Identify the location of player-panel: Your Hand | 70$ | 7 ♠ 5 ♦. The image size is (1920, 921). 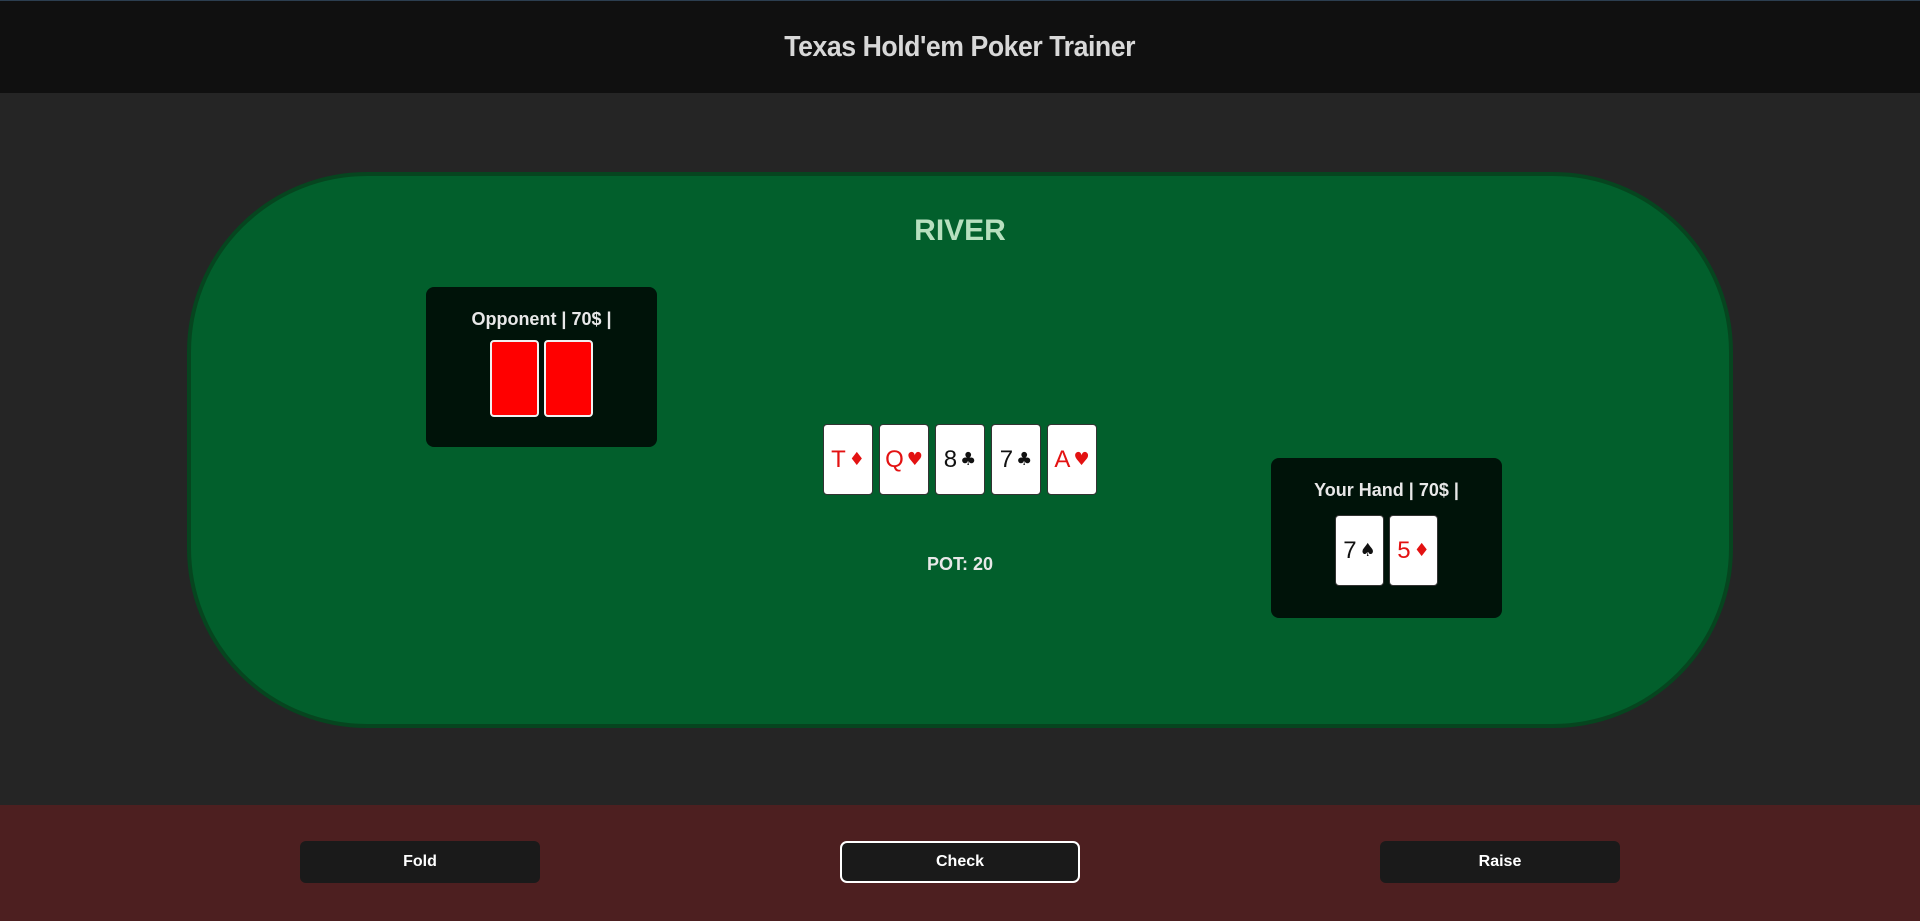
(1386, 538).